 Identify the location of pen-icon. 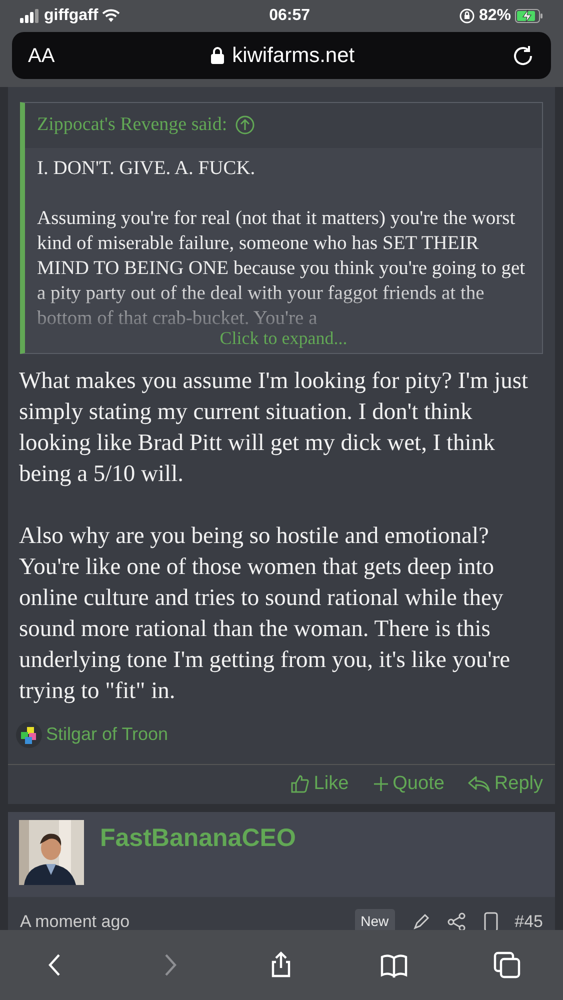
(420, 922).